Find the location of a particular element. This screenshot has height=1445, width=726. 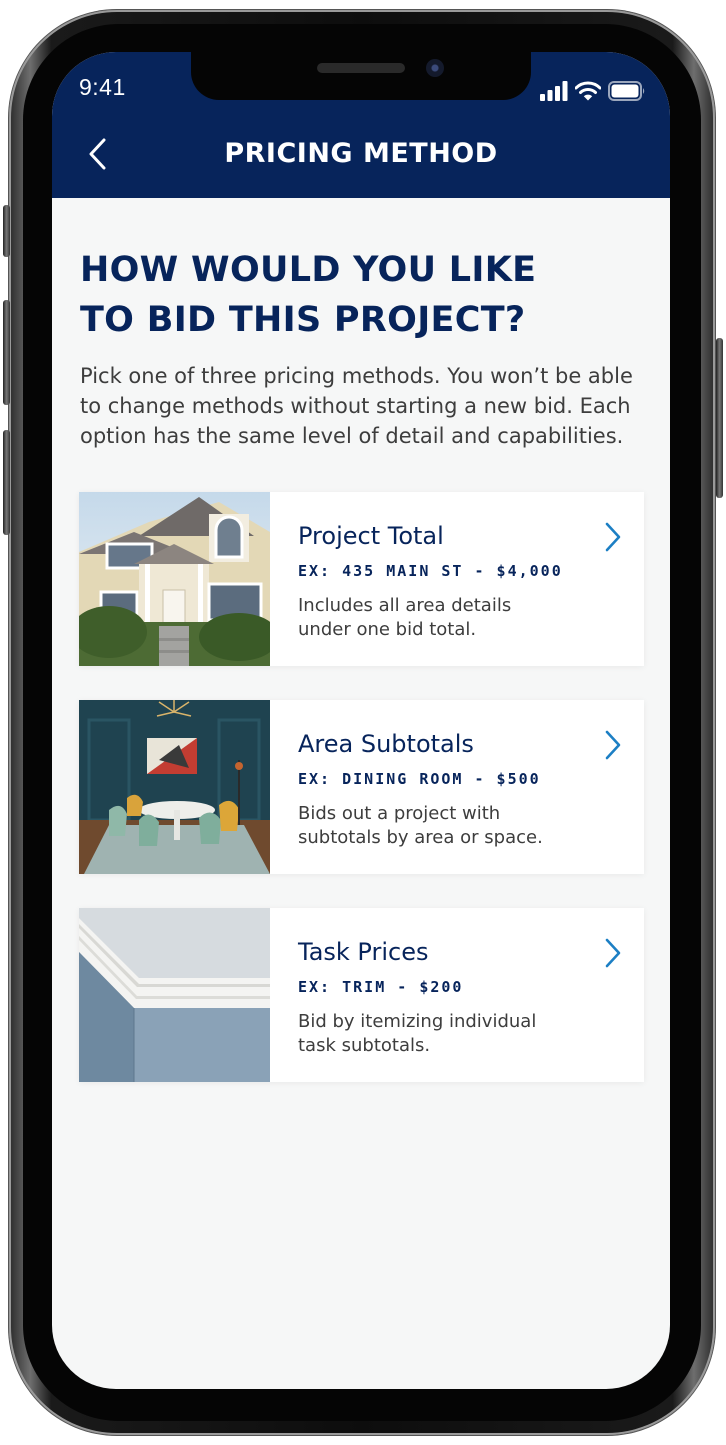

volume-up-button is located at coordinates (6, 352).